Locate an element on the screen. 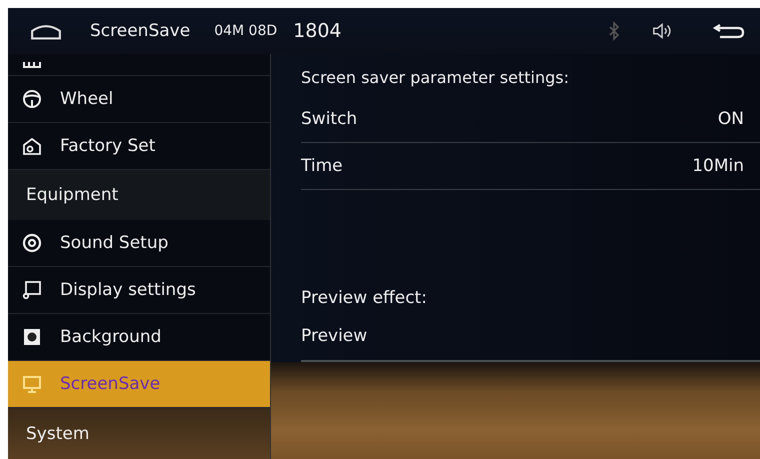  picture-icon is located at coordinates (32, 337).